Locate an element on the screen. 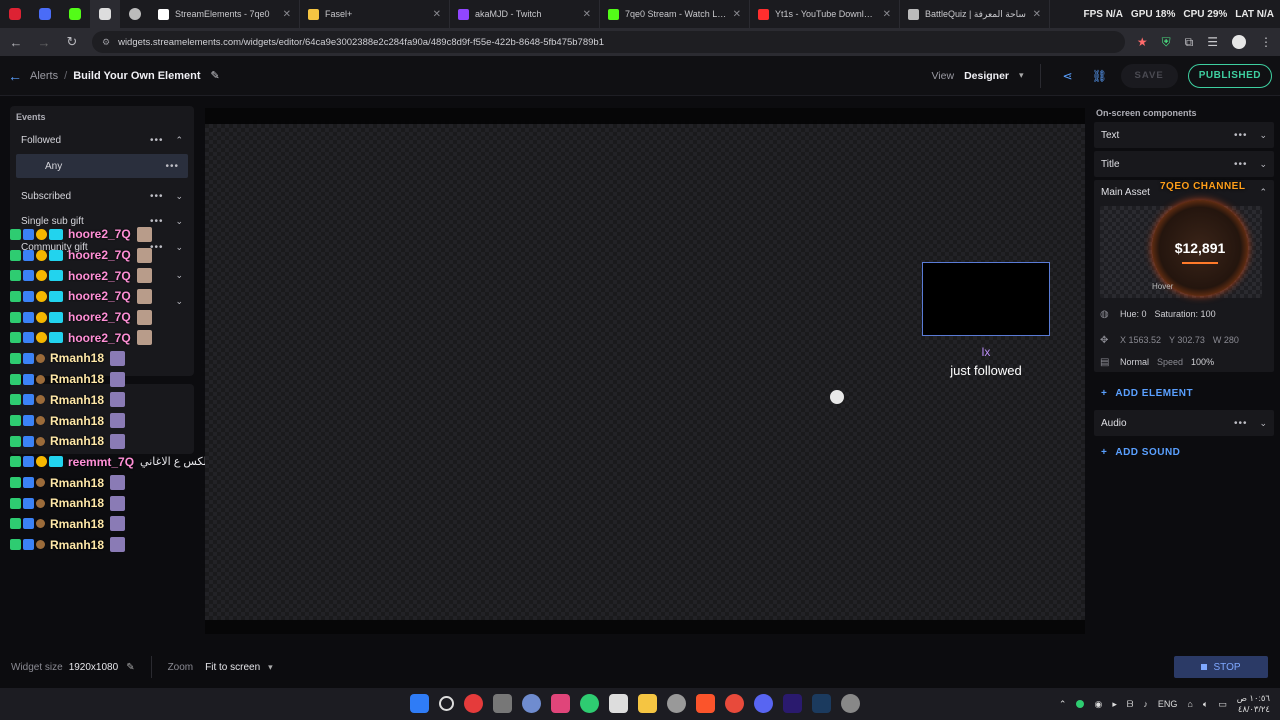 This screenshot has height=720, width=1280. clock: ١٠:٥٦ ص ٤٨/٠٣/٢٤ is located at coordinates (1253, 704).